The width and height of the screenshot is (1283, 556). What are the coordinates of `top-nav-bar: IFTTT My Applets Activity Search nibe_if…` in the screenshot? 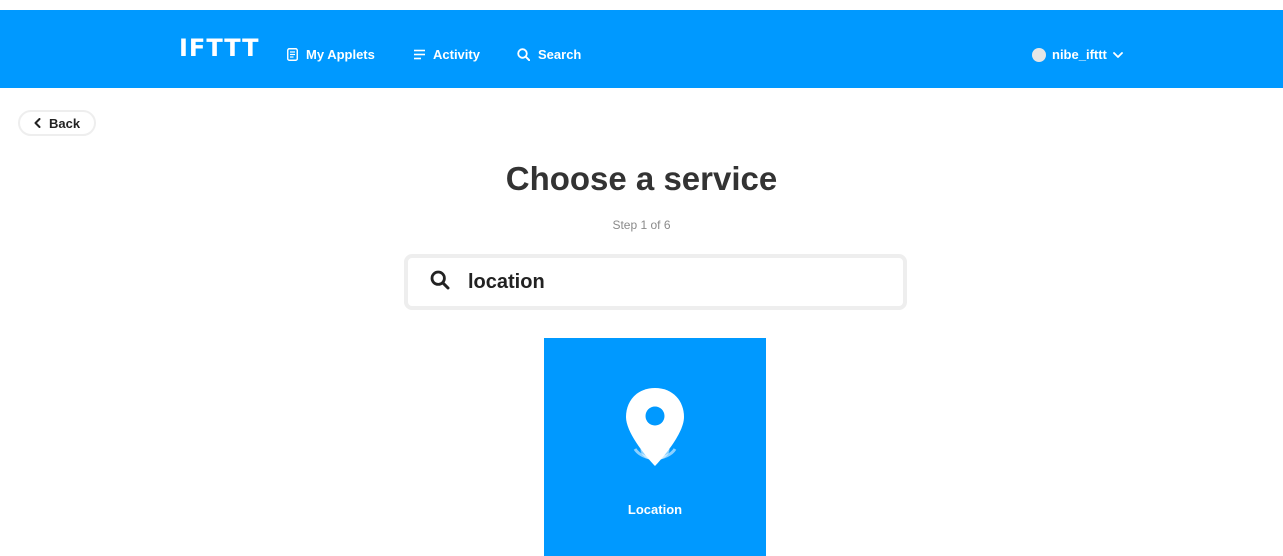 It's located at (641, 49).